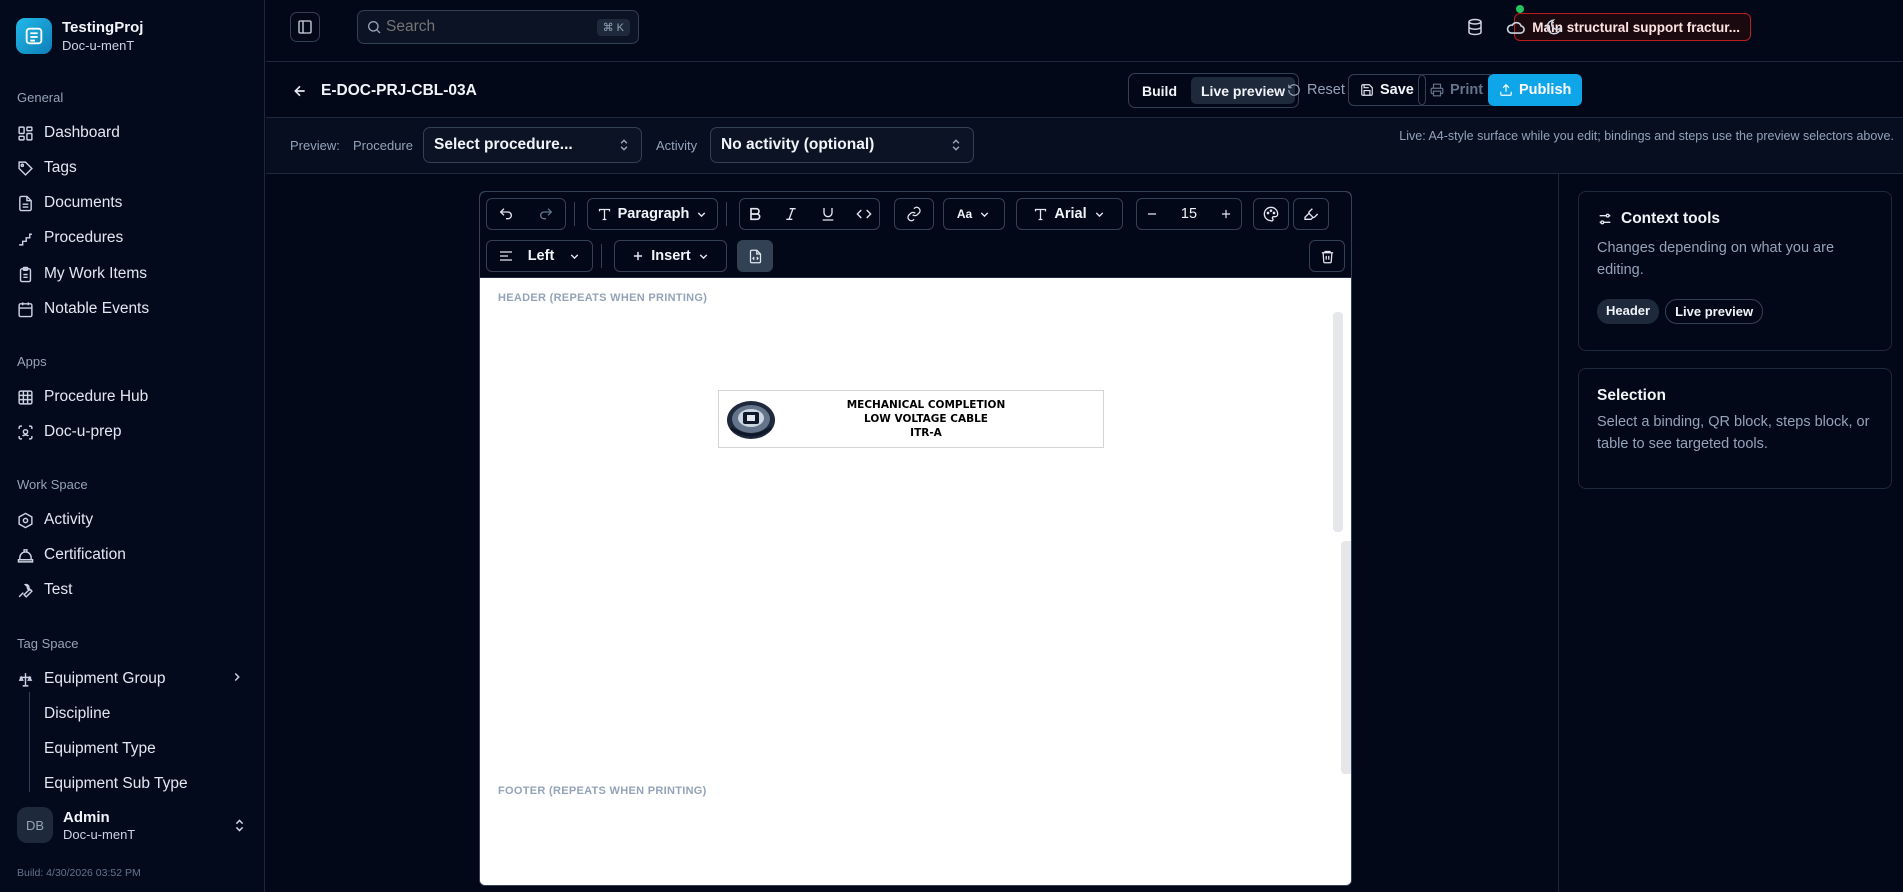 The height and width of the screenshot is (892, 1903). Describe the element at coordinates (613, 27) in the screenshot. I see `search-shortcut: ⌘ K` at that location.